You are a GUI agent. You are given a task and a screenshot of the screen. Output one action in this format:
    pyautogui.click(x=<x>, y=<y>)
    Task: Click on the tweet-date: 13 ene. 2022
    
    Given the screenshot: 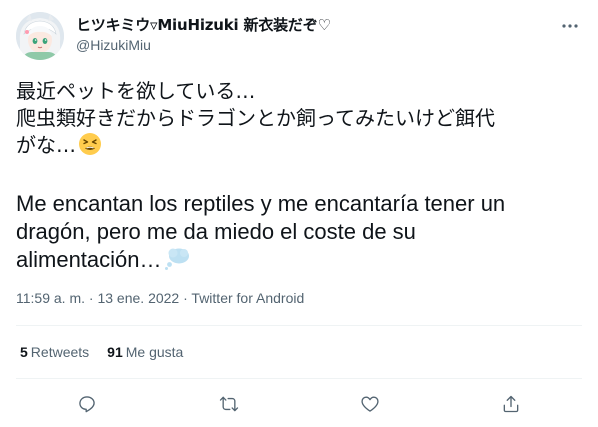 What is the action you would take?
    pyautogui.click(x=138, y=298)
    